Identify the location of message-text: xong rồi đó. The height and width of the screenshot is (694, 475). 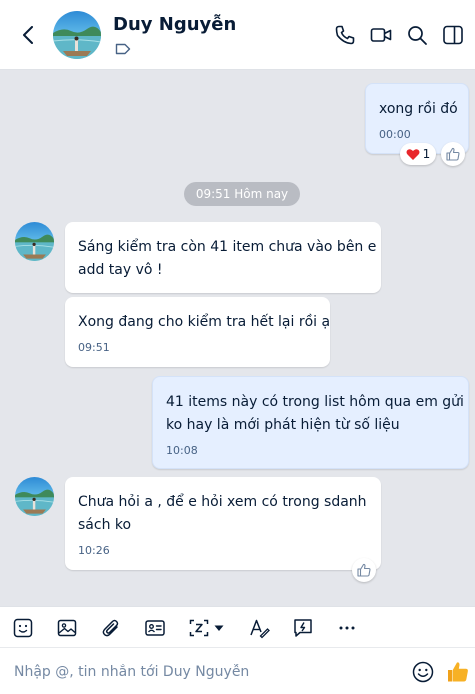
(418, 109).